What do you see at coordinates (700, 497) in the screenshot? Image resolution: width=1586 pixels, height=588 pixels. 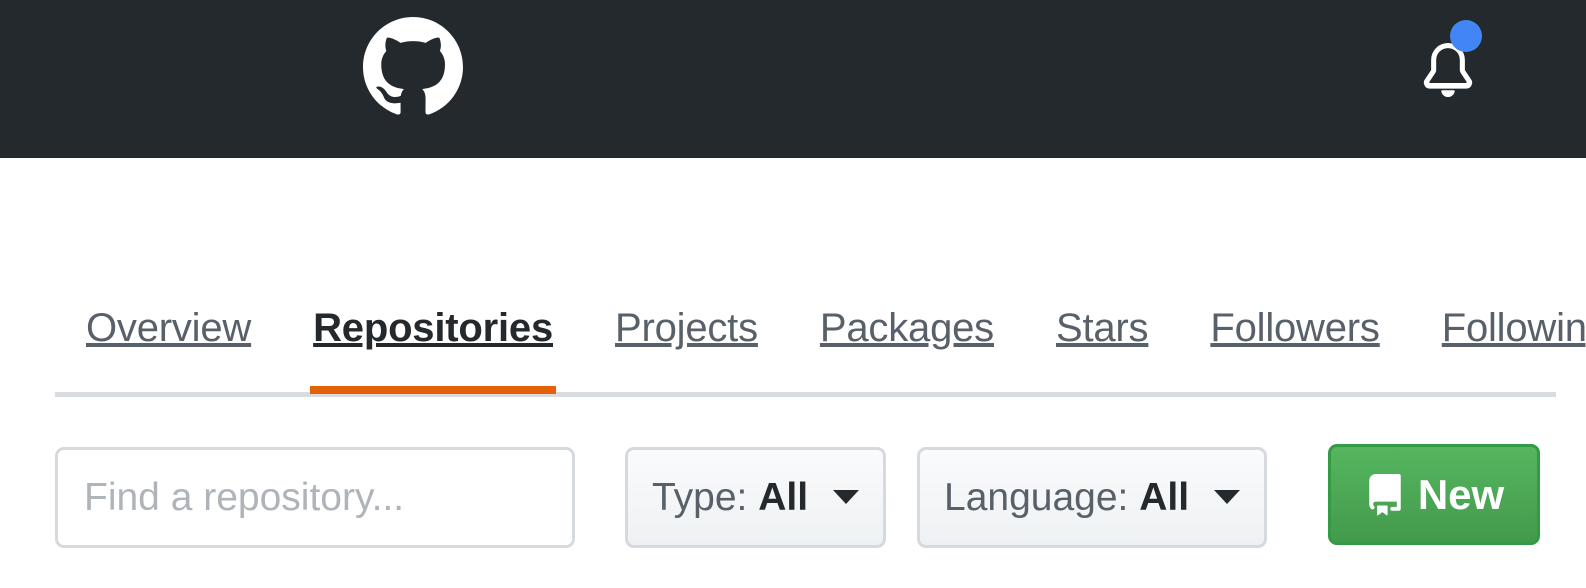 I see `type-filter-label: Type:` at bounding box center [700, 497].